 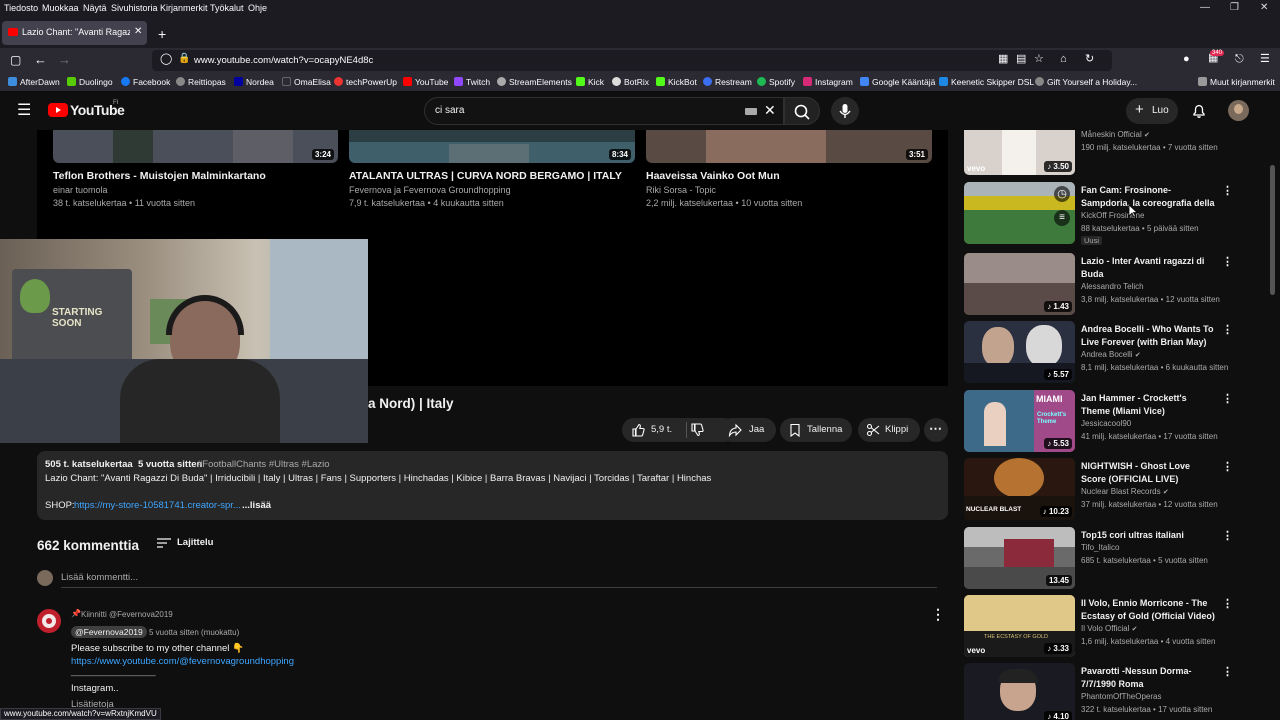 I want to click on share-button: Jaa, so click(x=748, y=430).